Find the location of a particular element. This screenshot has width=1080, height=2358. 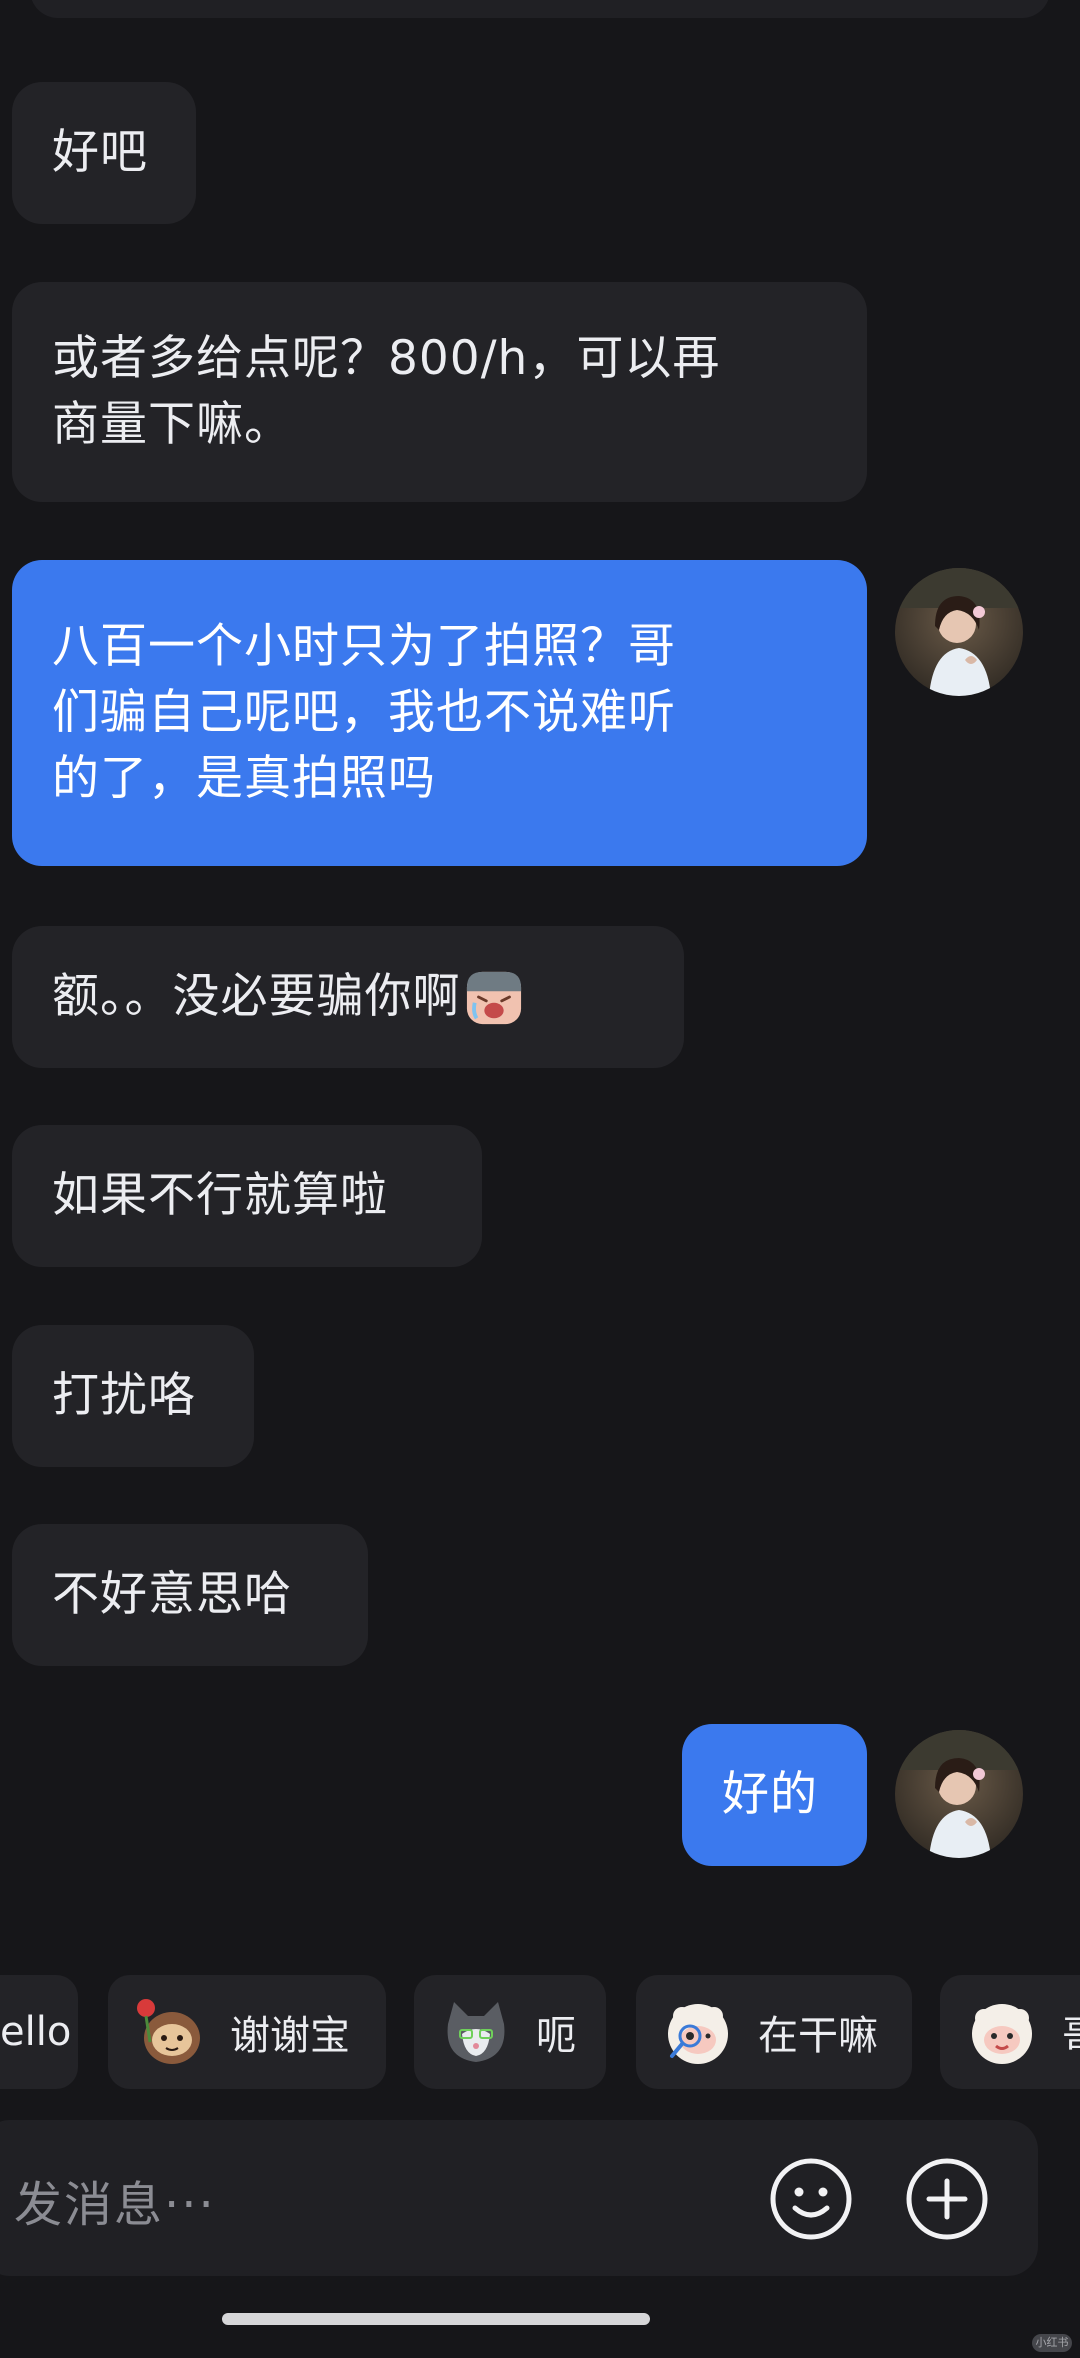

message-bubble-outgoing: 八百一个小时只为了拍照？哥 们骗自己呢吧，我也不说难听 的了，是真拍照吗 is located at coordinates (439, 713).